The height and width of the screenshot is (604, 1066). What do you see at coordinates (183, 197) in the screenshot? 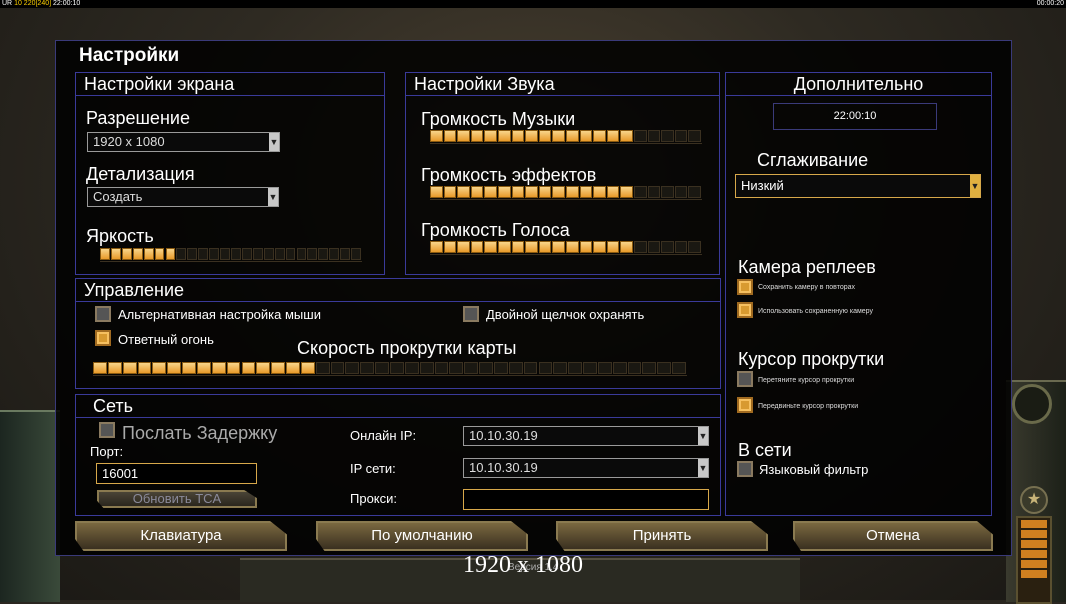
I see `detail-dropdown: Создать ▼` at bounding box center [183, 197].